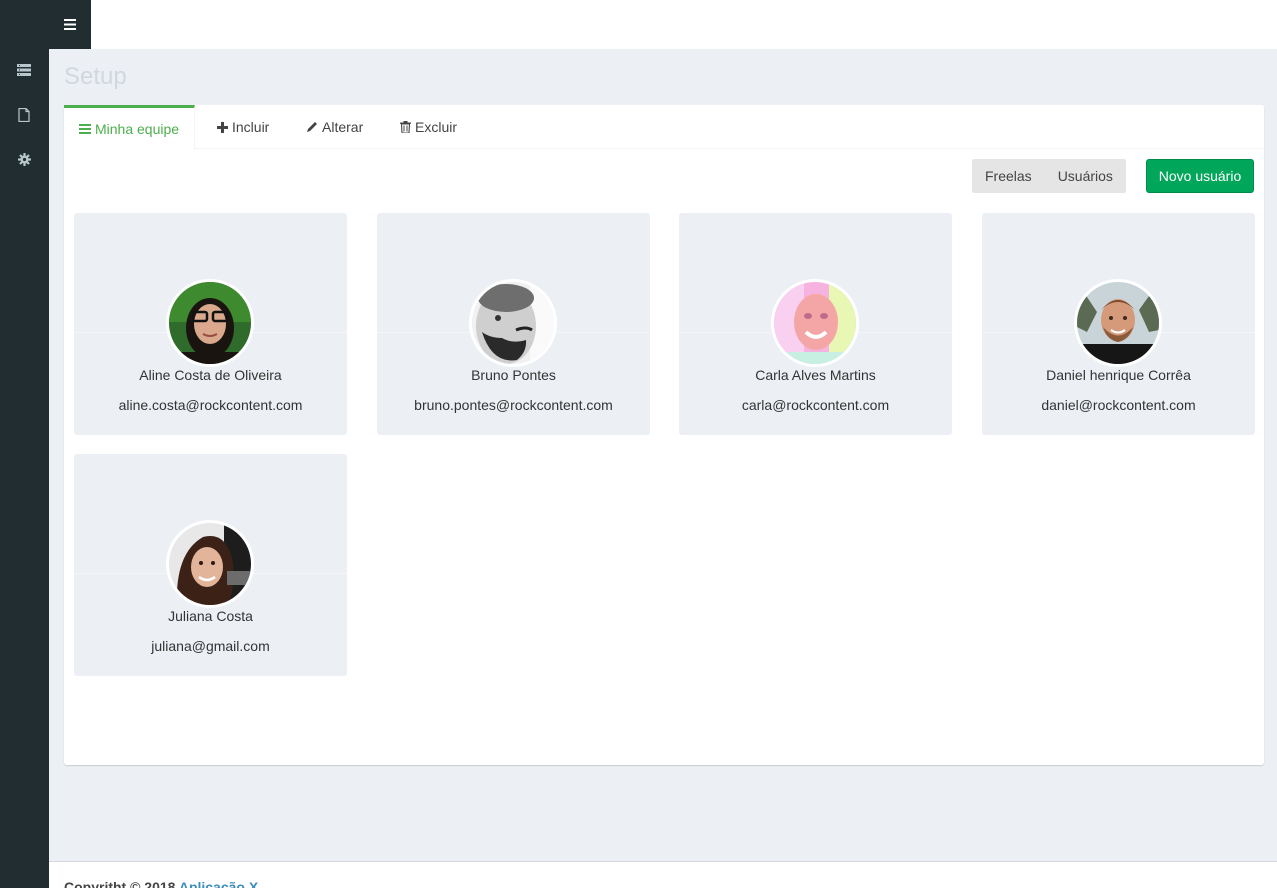 The width and height of the screenshot is (1277, 888). I want to click on top-navbar, so click(684, 24).